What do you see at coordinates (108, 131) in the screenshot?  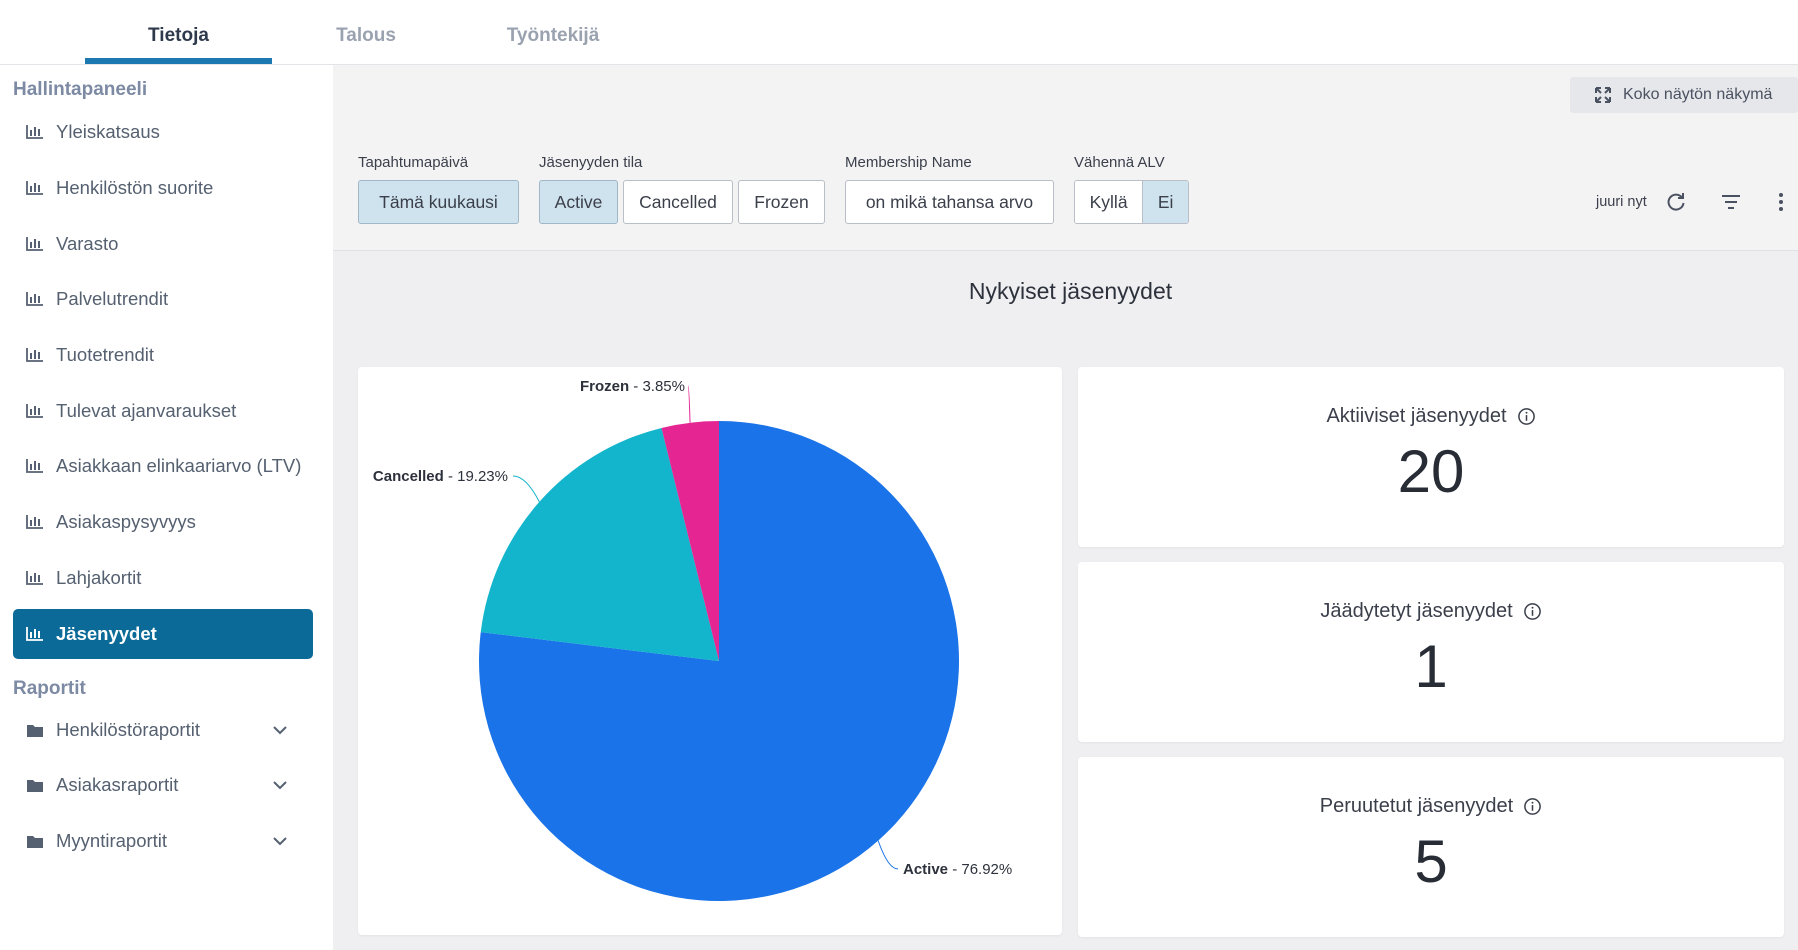 I see `sidebar-item-label: Yleiskatsaus` at bounding box center [108, 131].